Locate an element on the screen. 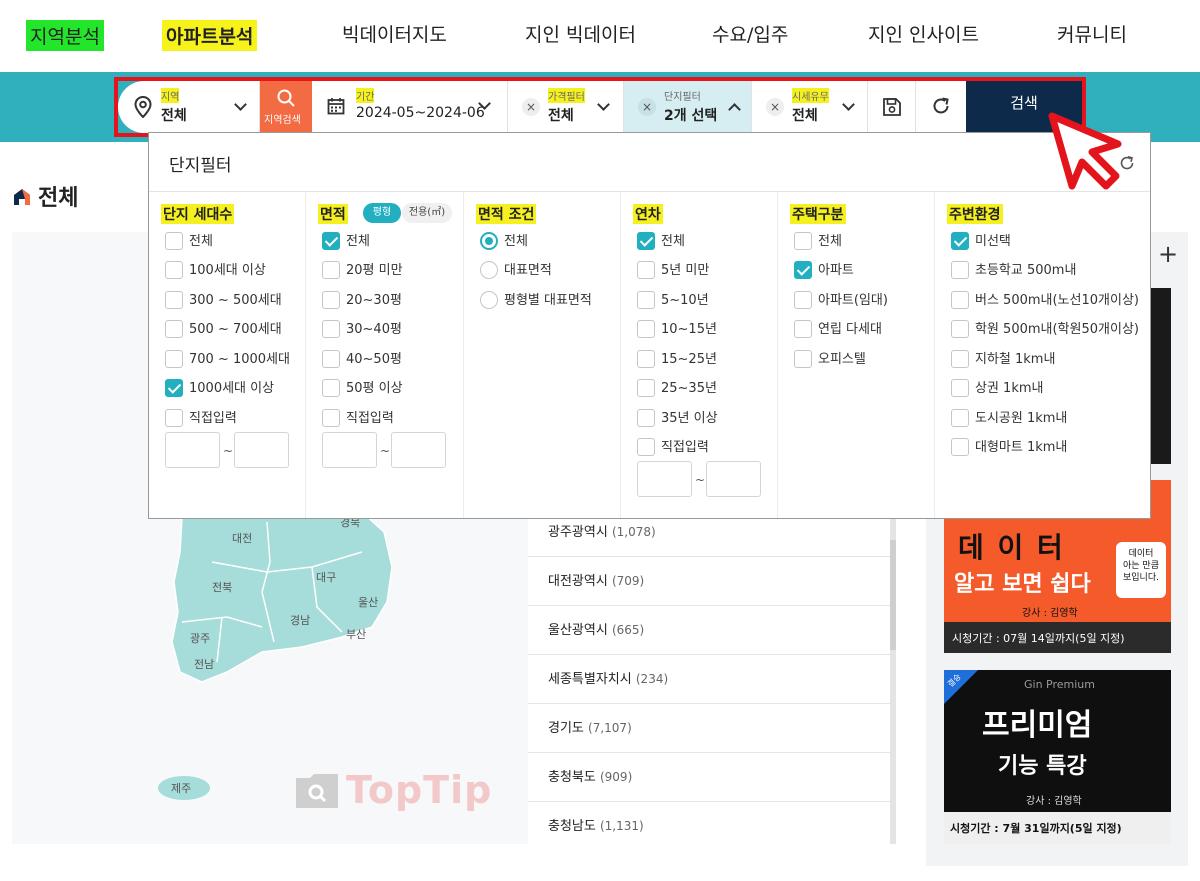 Image resolution: width=1200 pixels, height=881 pixels. list-item: 대전광역시 (709) is located at coordinates (709, 581).